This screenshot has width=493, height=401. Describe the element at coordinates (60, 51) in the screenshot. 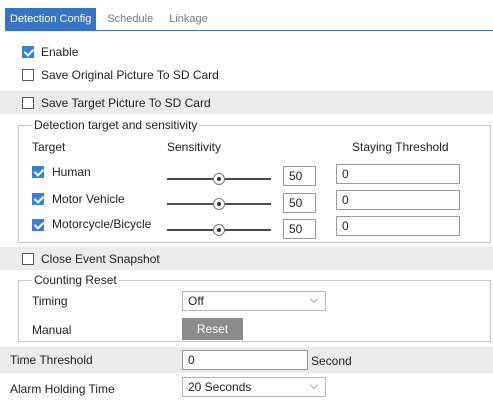

I see `enable-label: Enable` at that location.